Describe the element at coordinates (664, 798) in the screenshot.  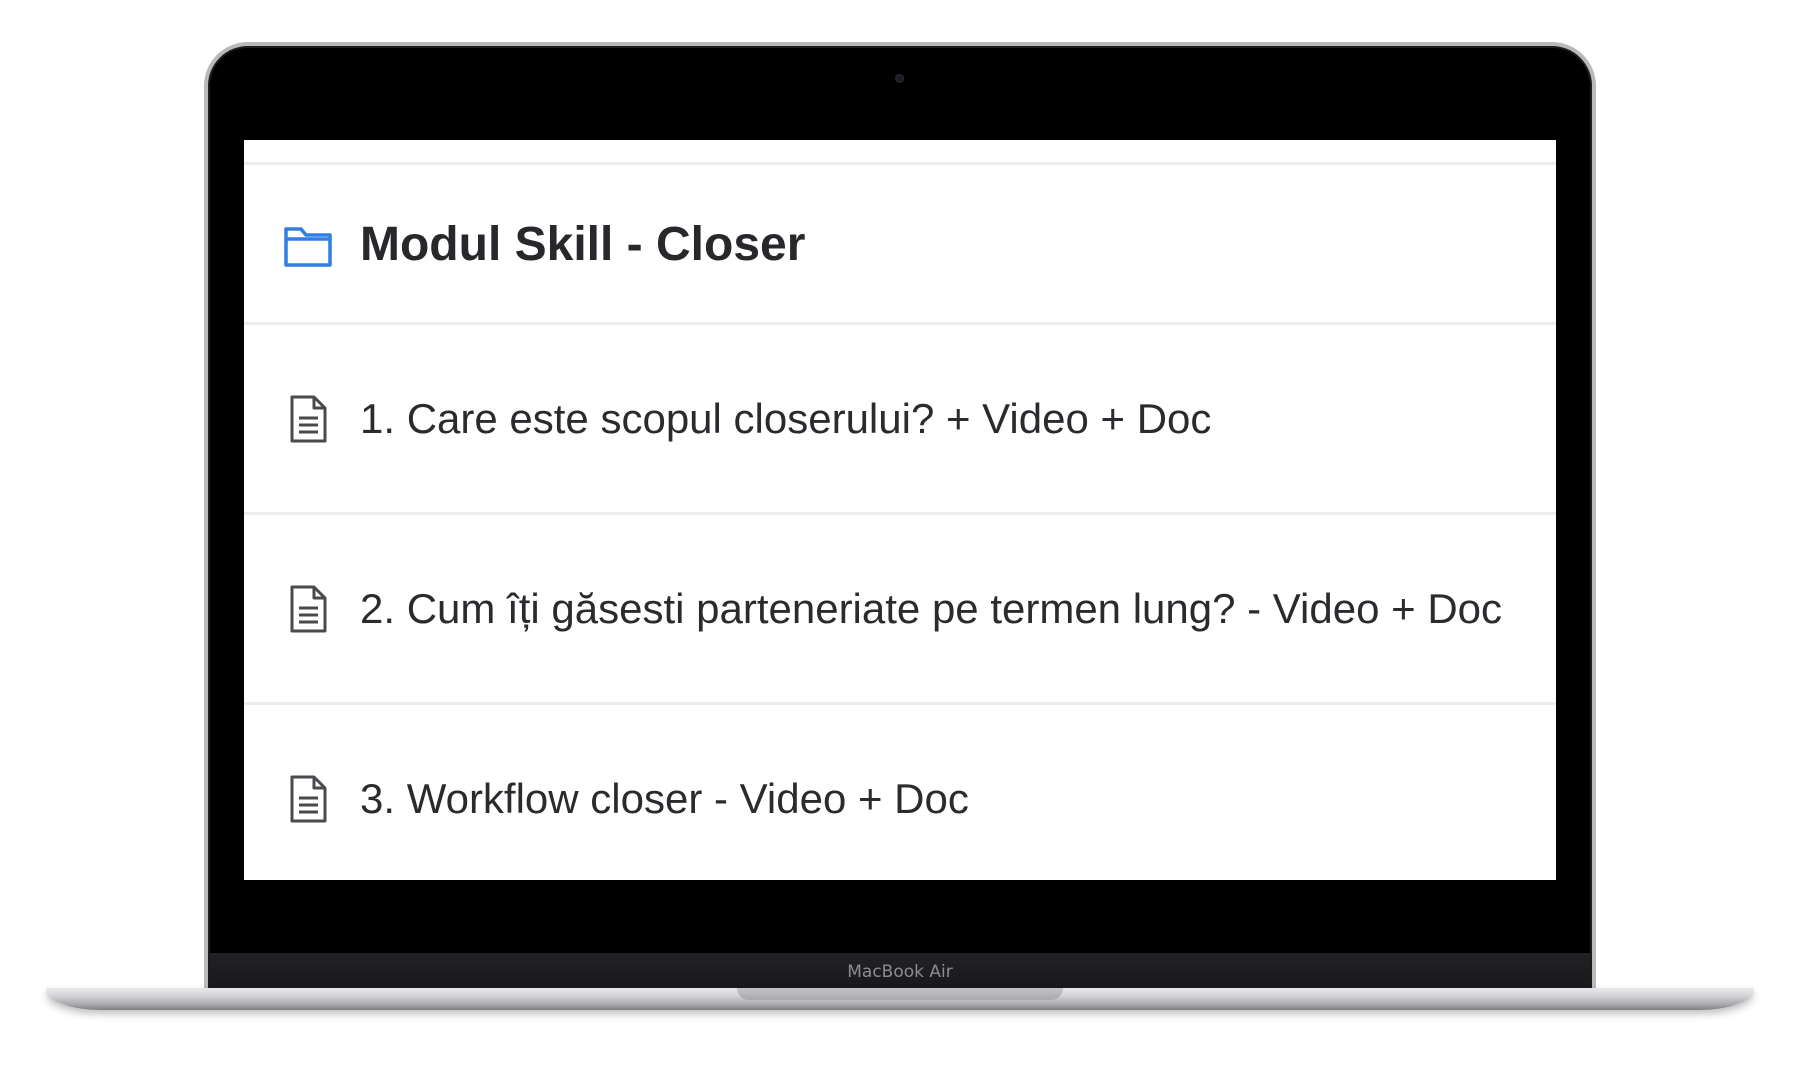
I see `lesson-title: 3. Workflow closer - Video + Doc` at that location.